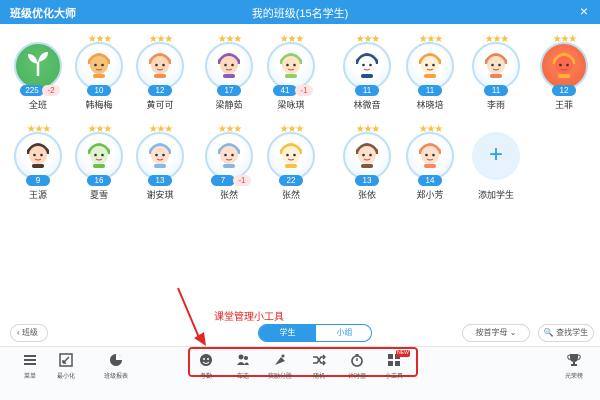 The image size is (600, 400). I want to click on student-name: 王菲, so click(563, 105).